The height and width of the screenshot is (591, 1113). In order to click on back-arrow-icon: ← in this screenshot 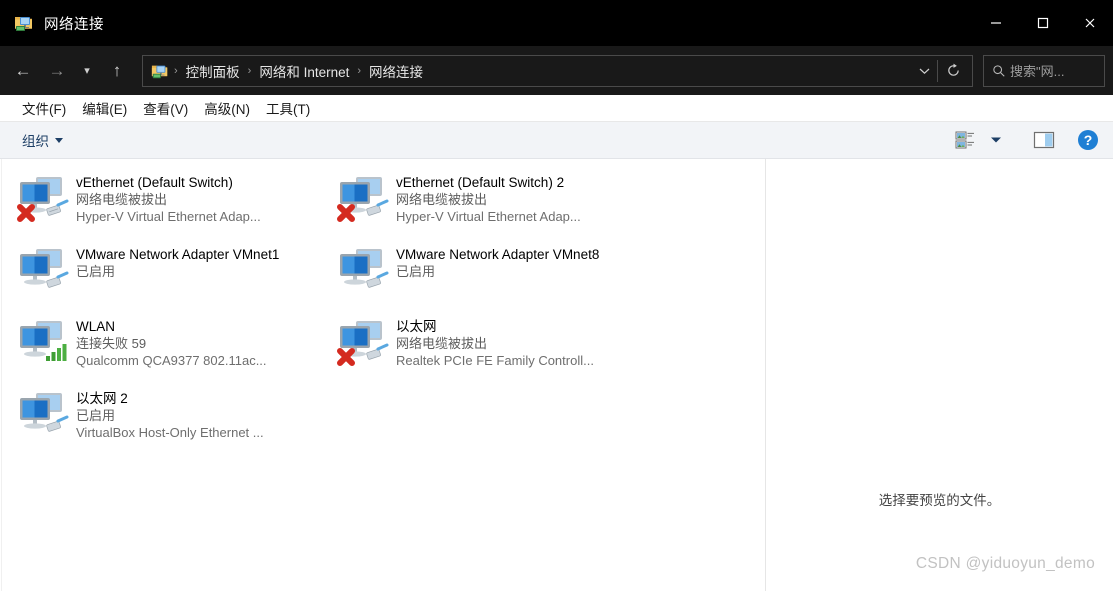, I will do `click(23, 71)`.